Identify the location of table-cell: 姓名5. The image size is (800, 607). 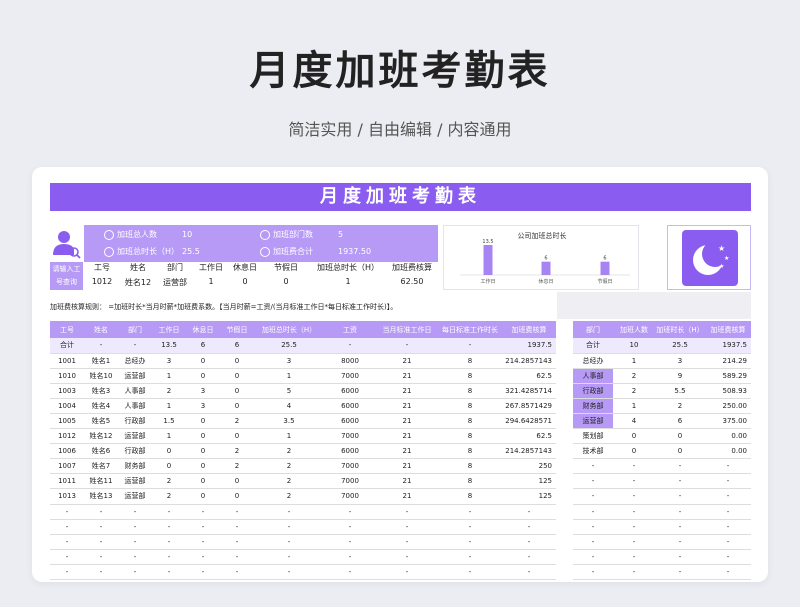
(101, 421).